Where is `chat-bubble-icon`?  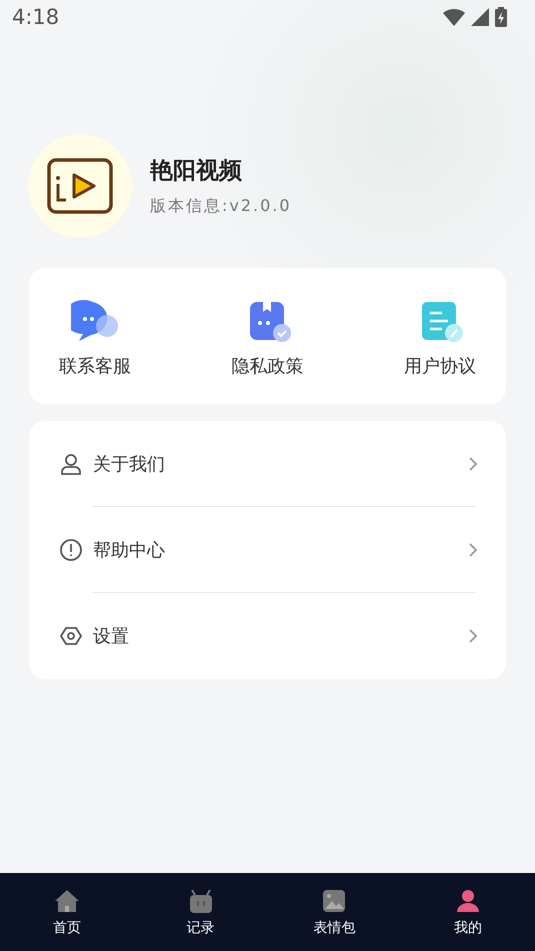 chat-bubble-icon is located at coordinates (95, 322).